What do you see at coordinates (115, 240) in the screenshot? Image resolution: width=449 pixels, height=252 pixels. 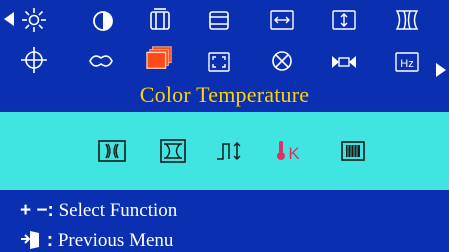 I see `previous-menu-label: Previous Menu` at bounding box center [115, 240].